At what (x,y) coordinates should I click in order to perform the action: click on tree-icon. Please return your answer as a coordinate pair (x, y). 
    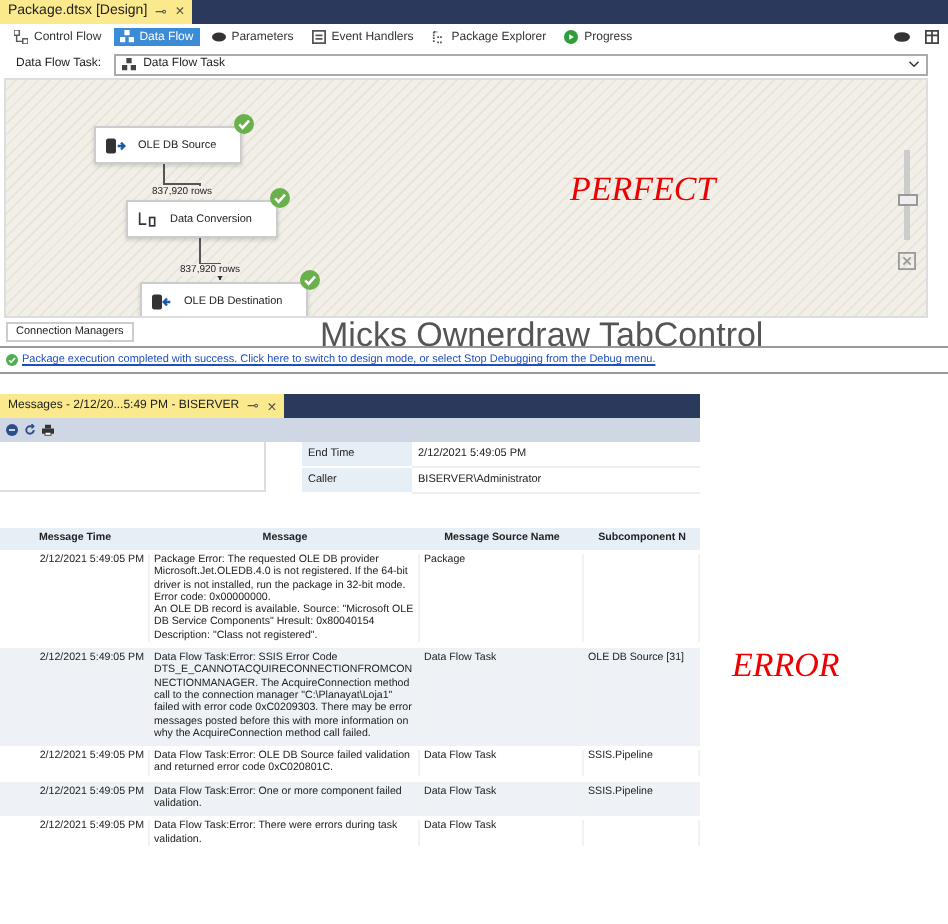
    Looking at the image, I should click on (438, 37).